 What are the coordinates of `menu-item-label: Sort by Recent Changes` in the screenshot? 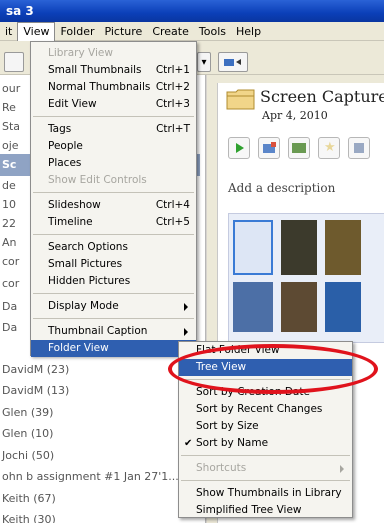 It's located at (259, 409).